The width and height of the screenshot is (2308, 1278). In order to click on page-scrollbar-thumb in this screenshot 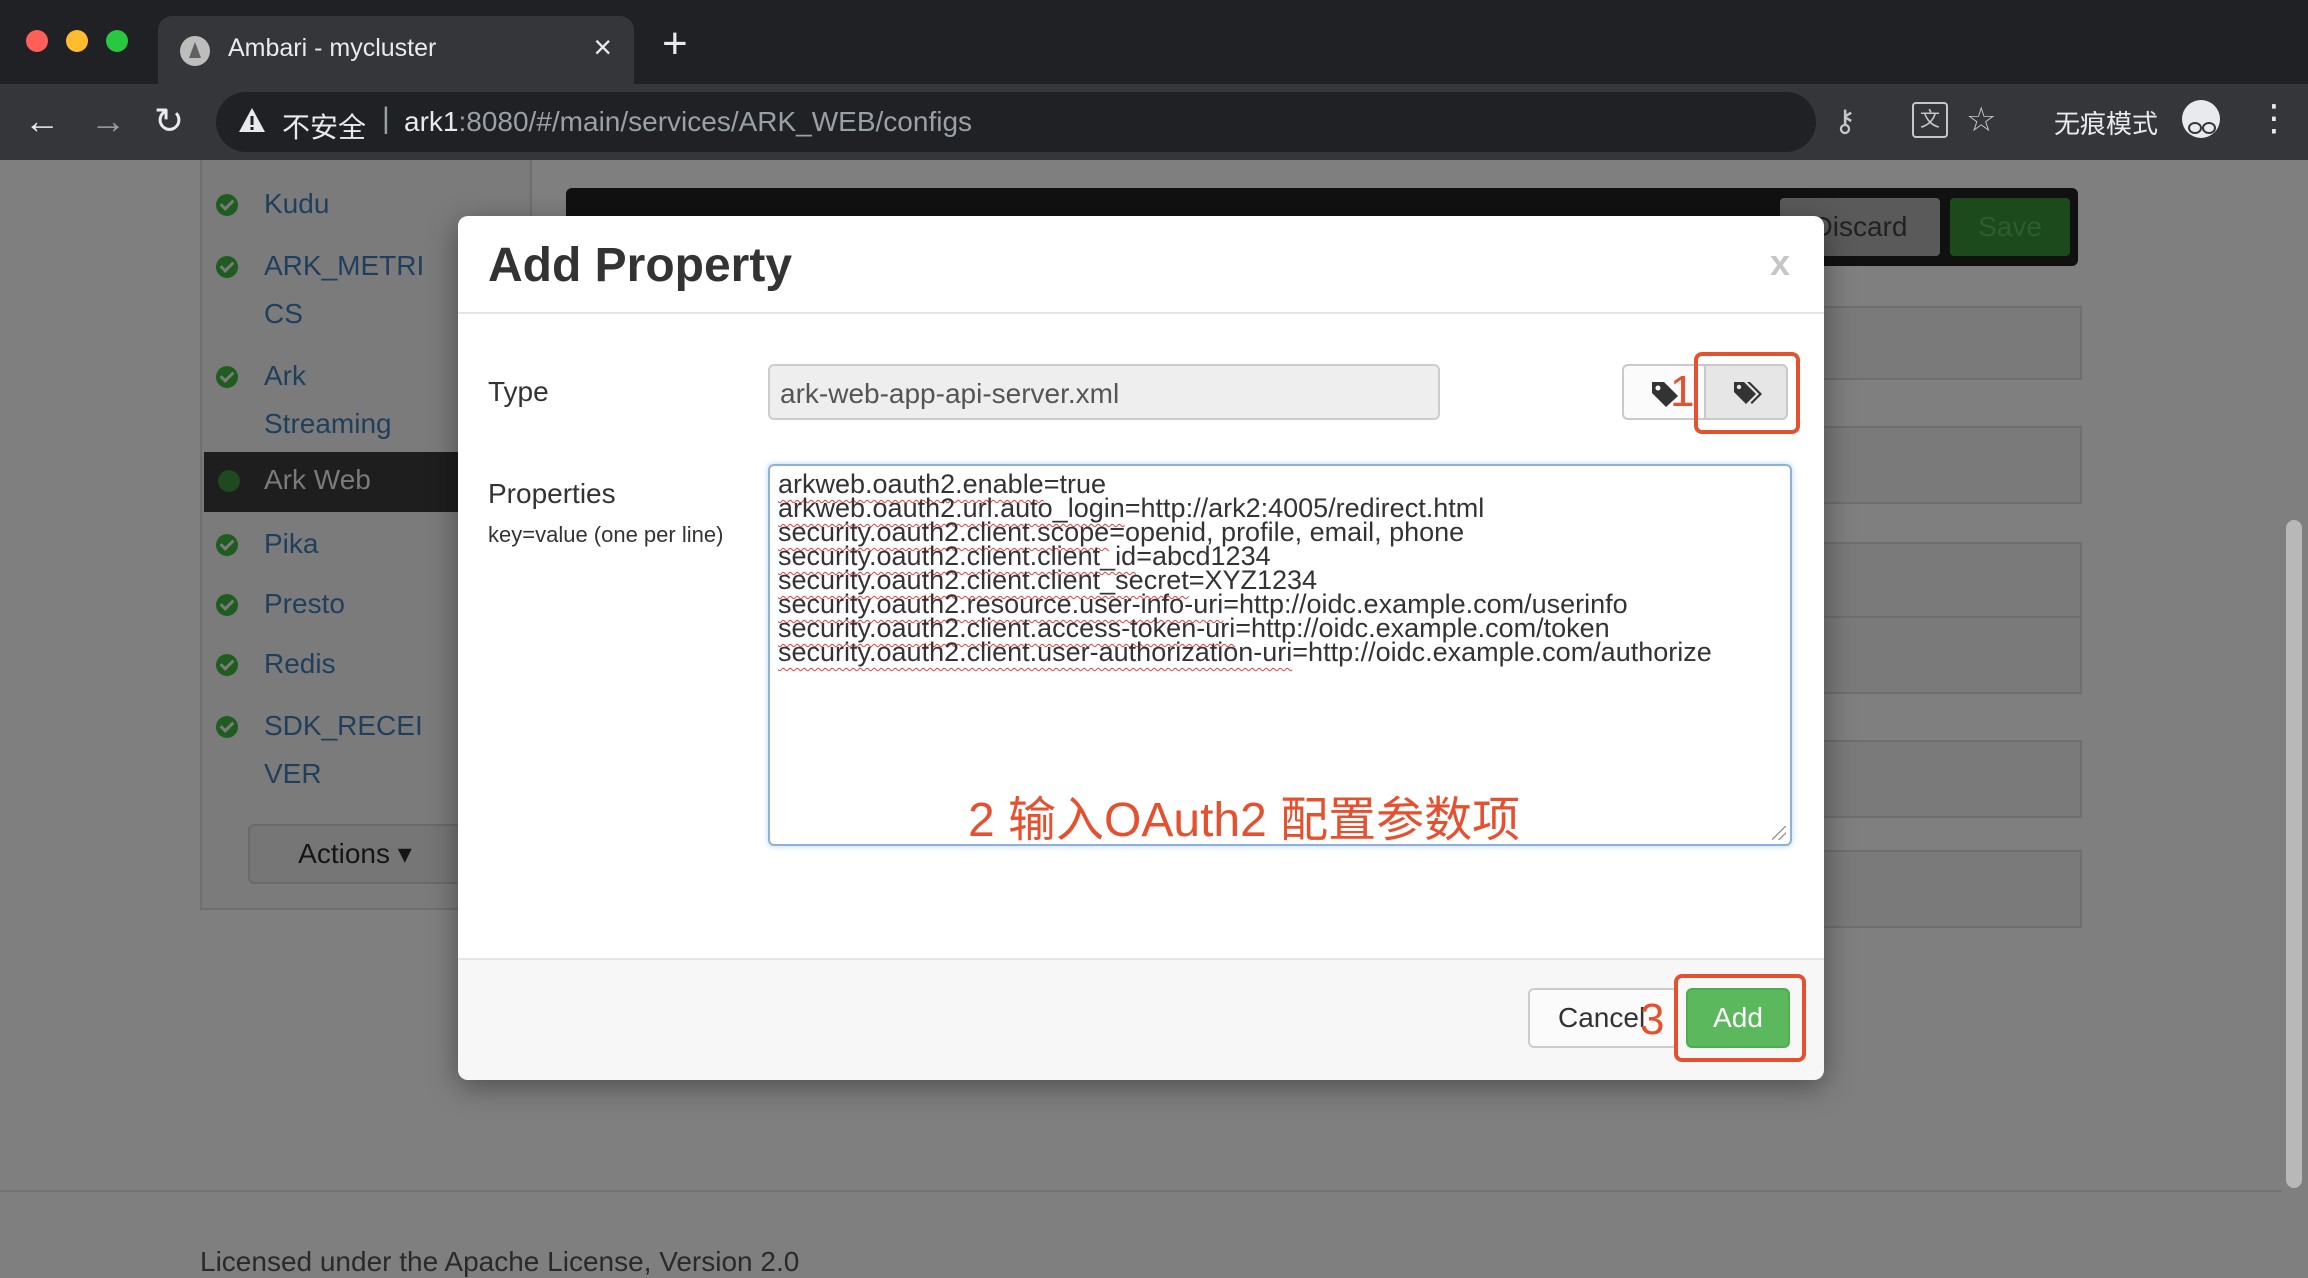, I will do `click(2294, 854)`.